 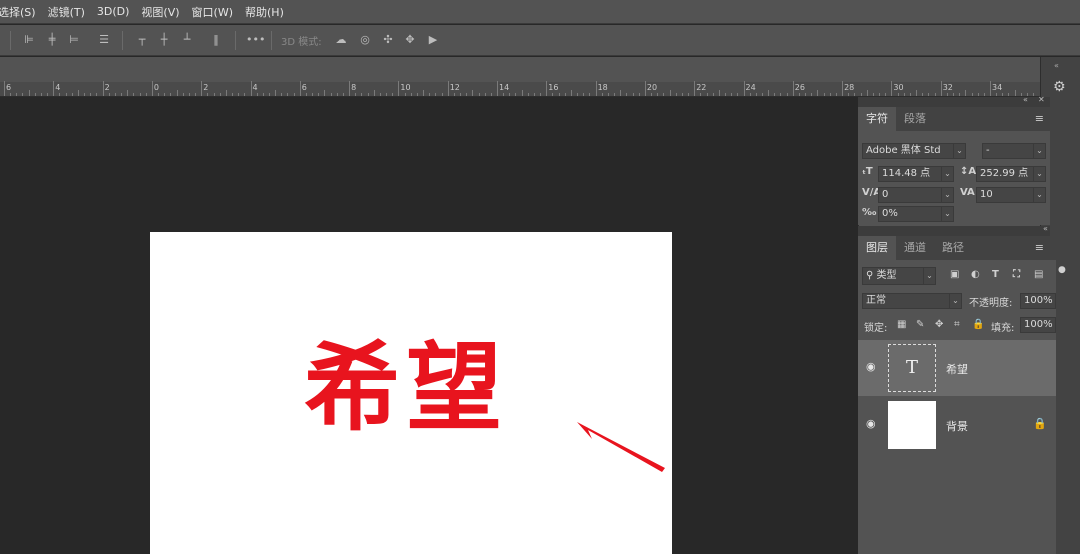 I want to click on tab-paths: 路径, so click(x=953, y=248).